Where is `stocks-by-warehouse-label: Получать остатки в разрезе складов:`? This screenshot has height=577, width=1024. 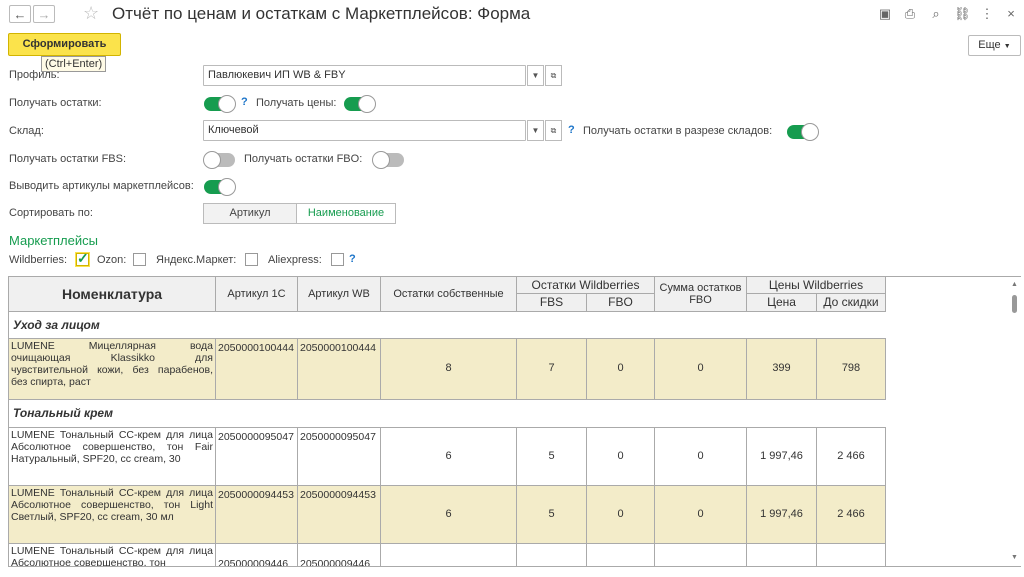 stocks-by-warehouse-label: Получать остатки в разрезе складов: is located at coordinates (678, 131).